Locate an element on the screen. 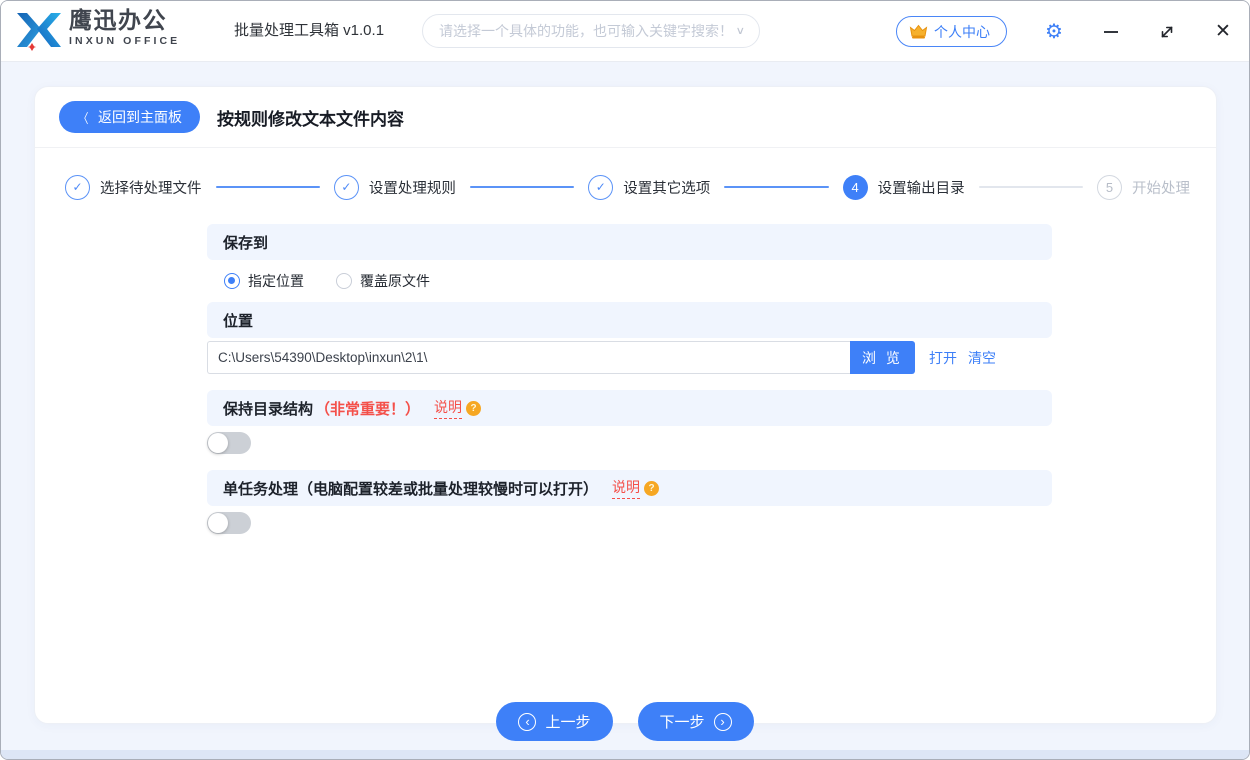 This screenshot has width=1250, height=760. close-button: ✕ is located at coordinates (1223, 31).